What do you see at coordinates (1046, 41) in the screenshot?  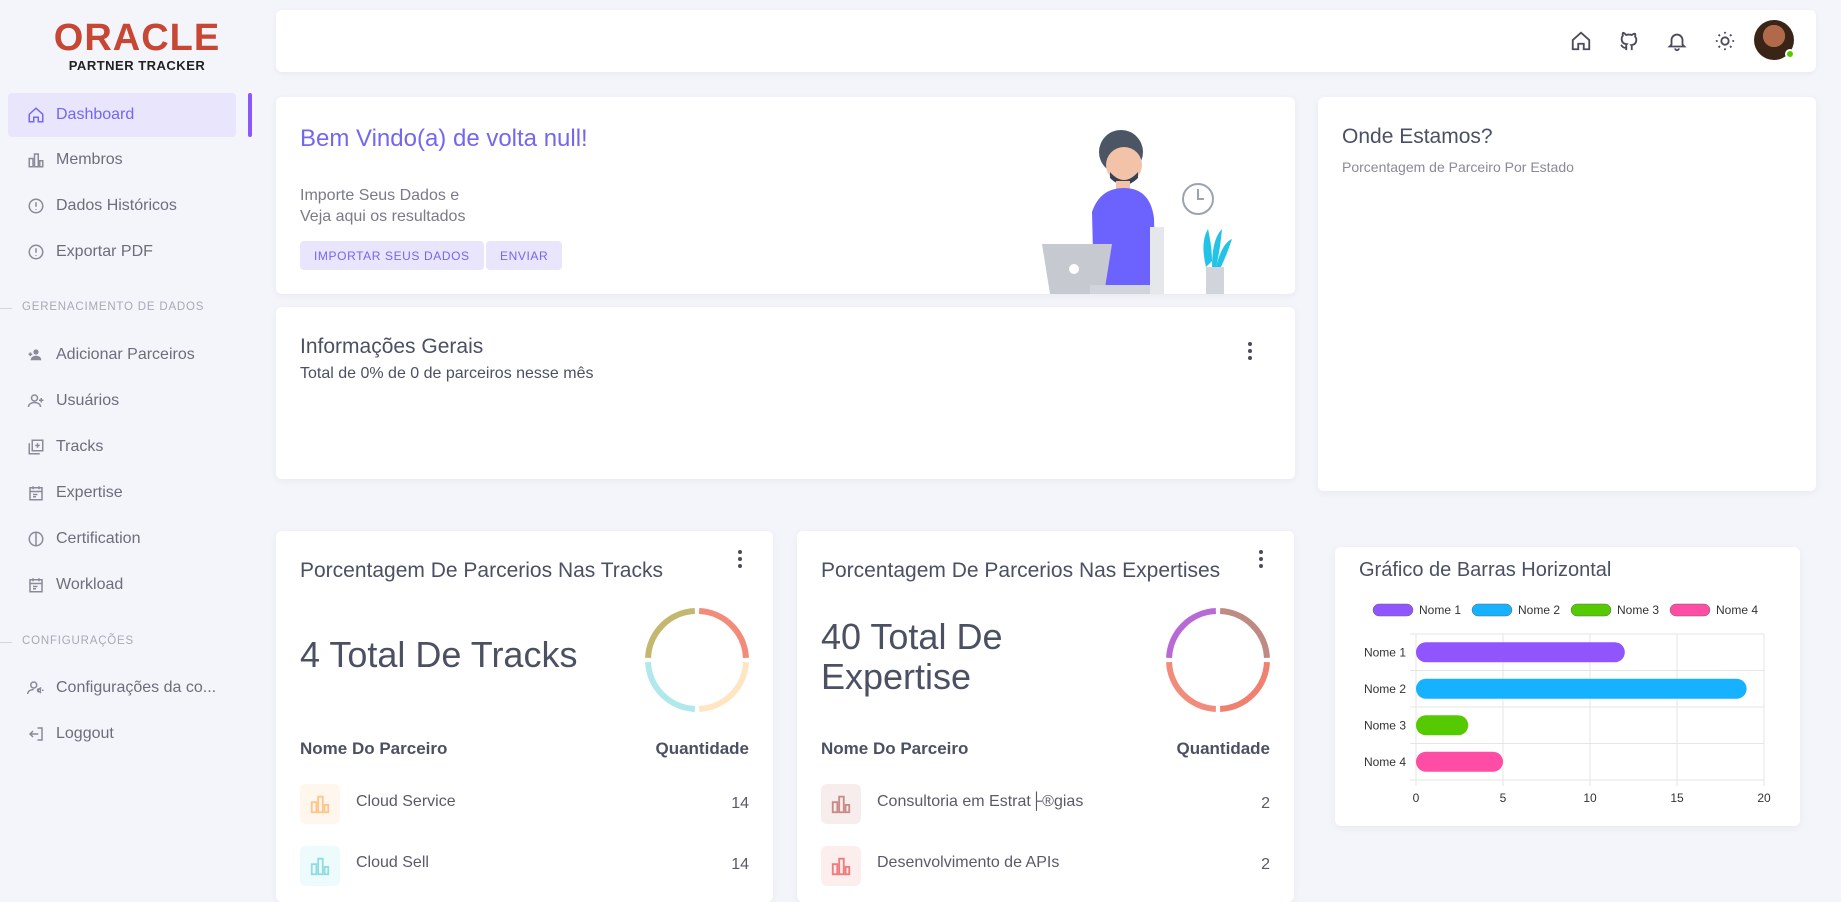 I see `top-navbar` at bounding box center [1046, 41].